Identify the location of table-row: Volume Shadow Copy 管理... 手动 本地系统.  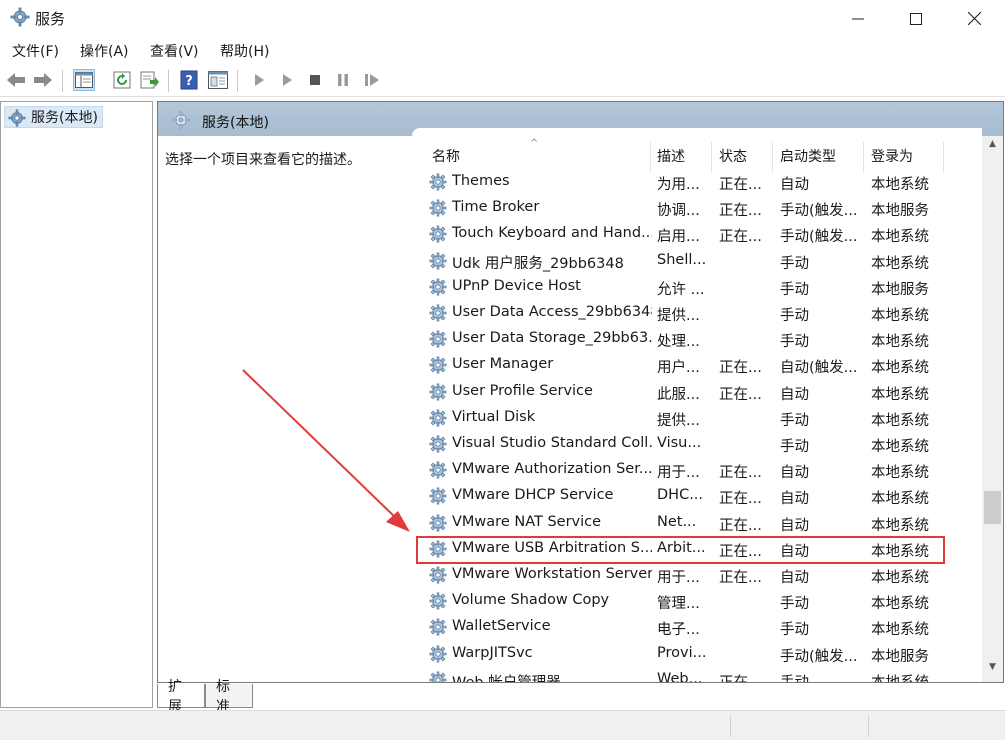
(697, 601).